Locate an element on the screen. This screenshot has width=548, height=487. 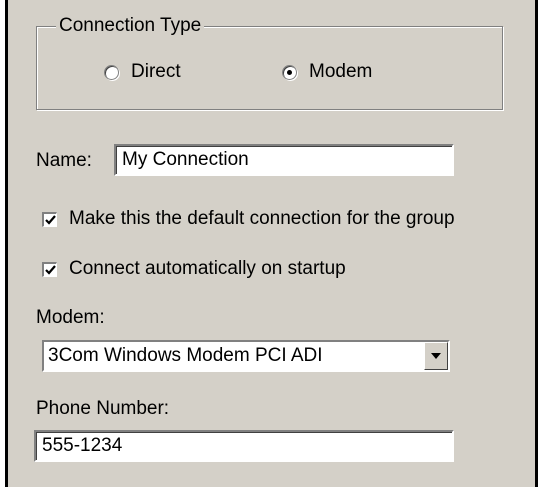
connect-automatically-label: Connect automatically on startup is located at coordinates (207, 268).